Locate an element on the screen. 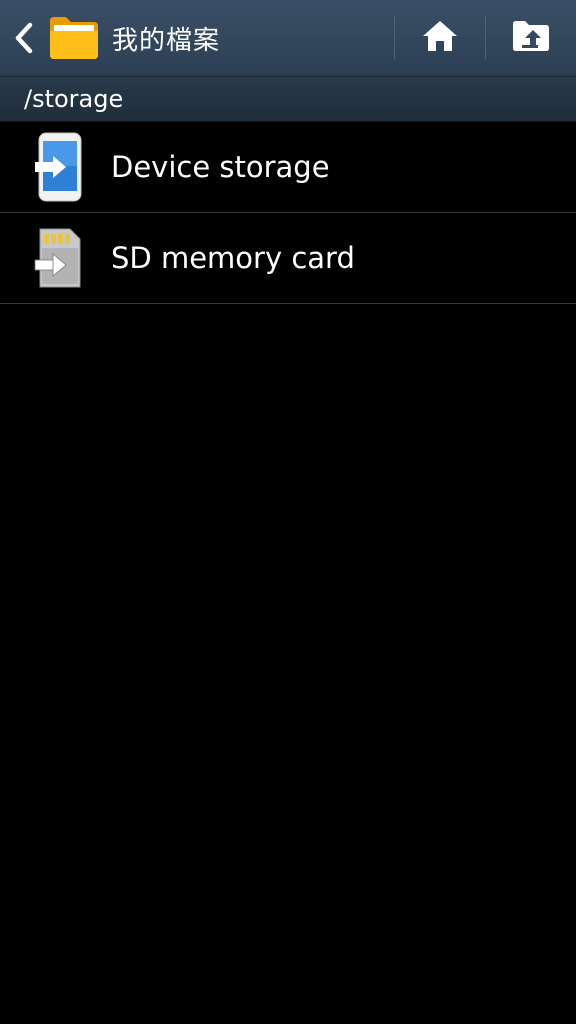 The height and width of the screenshot is (1024, 576). home-button is located at coordinates (440, 38).